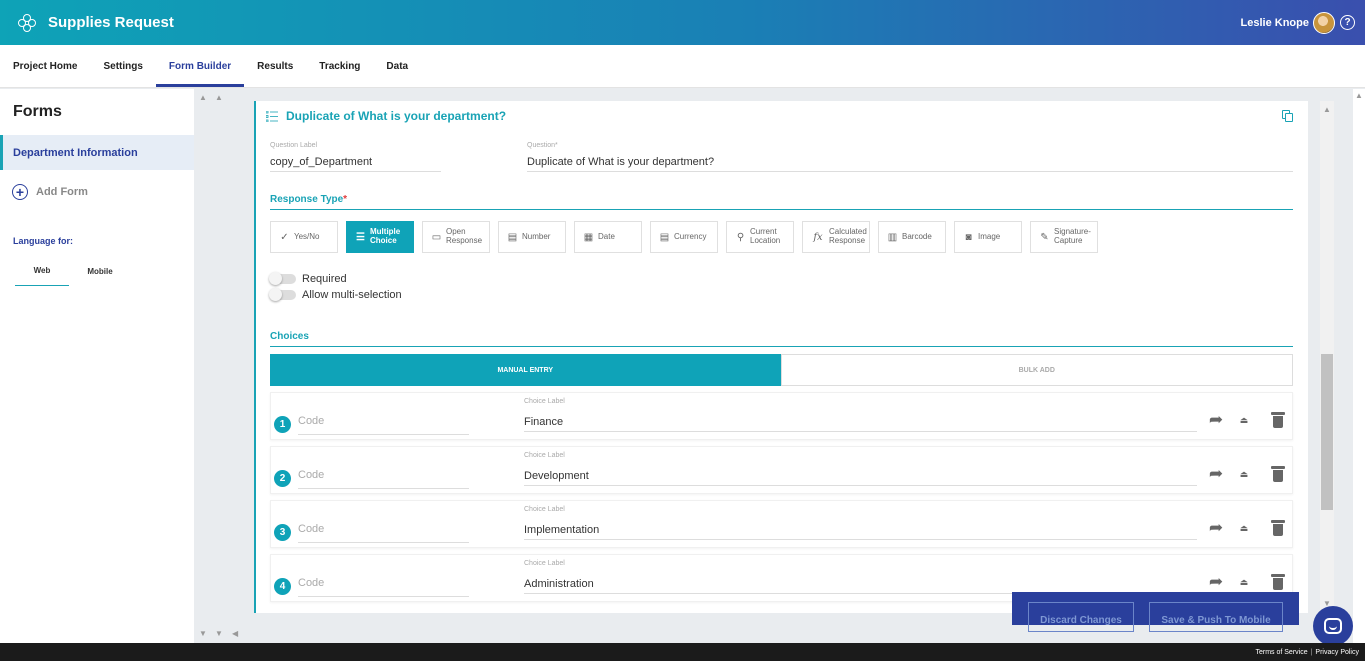 The image size is (1365, 661). I want to click on choice-number: 4, so click(282, 586).